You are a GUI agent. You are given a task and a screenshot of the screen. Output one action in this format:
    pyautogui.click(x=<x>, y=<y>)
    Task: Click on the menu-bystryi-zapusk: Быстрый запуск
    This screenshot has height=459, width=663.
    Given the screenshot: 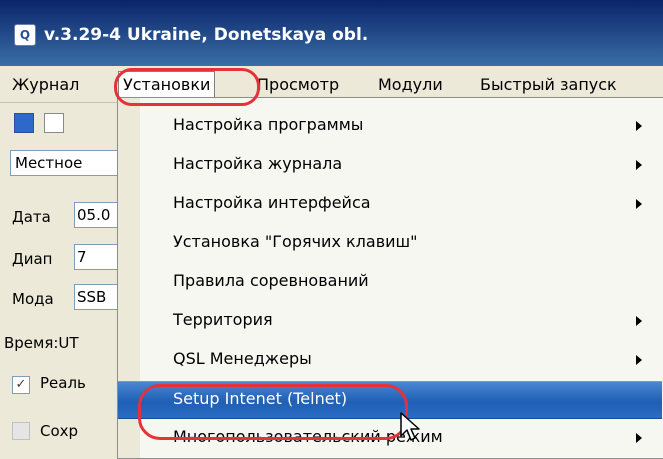 What is the action you would take?
    pyautogui.click(x=548, y=85)
    